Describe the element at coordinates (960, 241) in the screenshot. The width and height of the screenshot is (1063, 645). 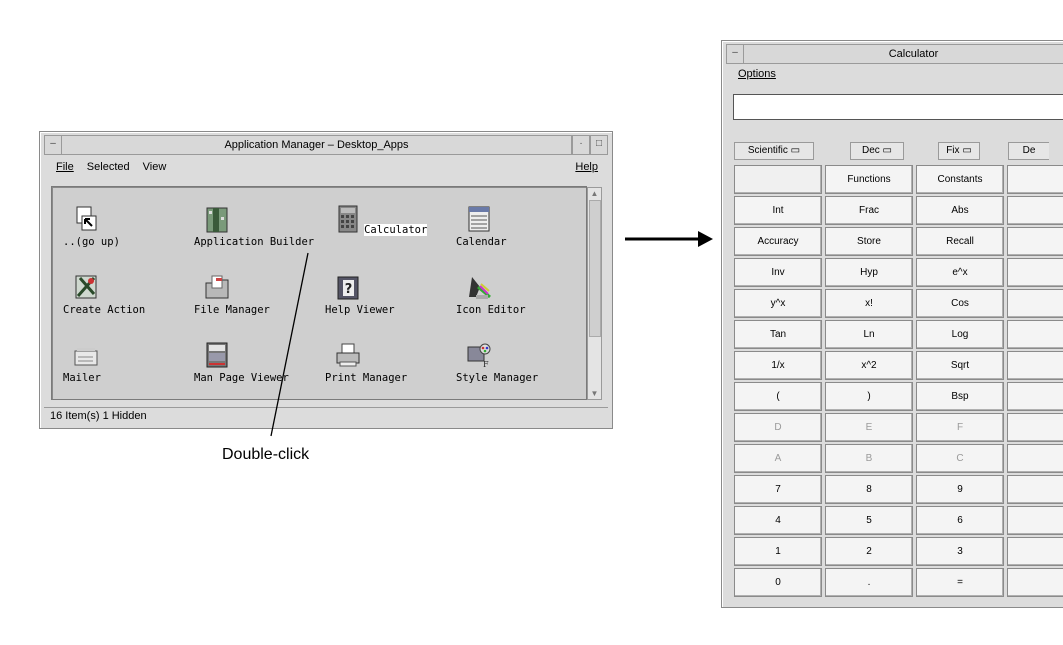
I see `calc-key: Recall` at that location.